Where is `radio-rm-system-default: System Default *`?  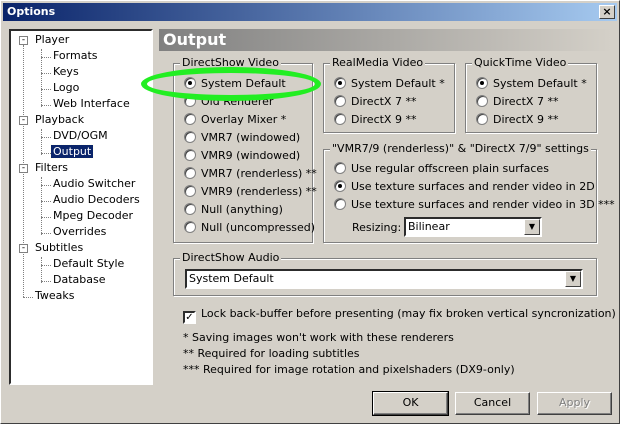
radio-rm-system-default: System Default * is located at coordinates (389, 84).